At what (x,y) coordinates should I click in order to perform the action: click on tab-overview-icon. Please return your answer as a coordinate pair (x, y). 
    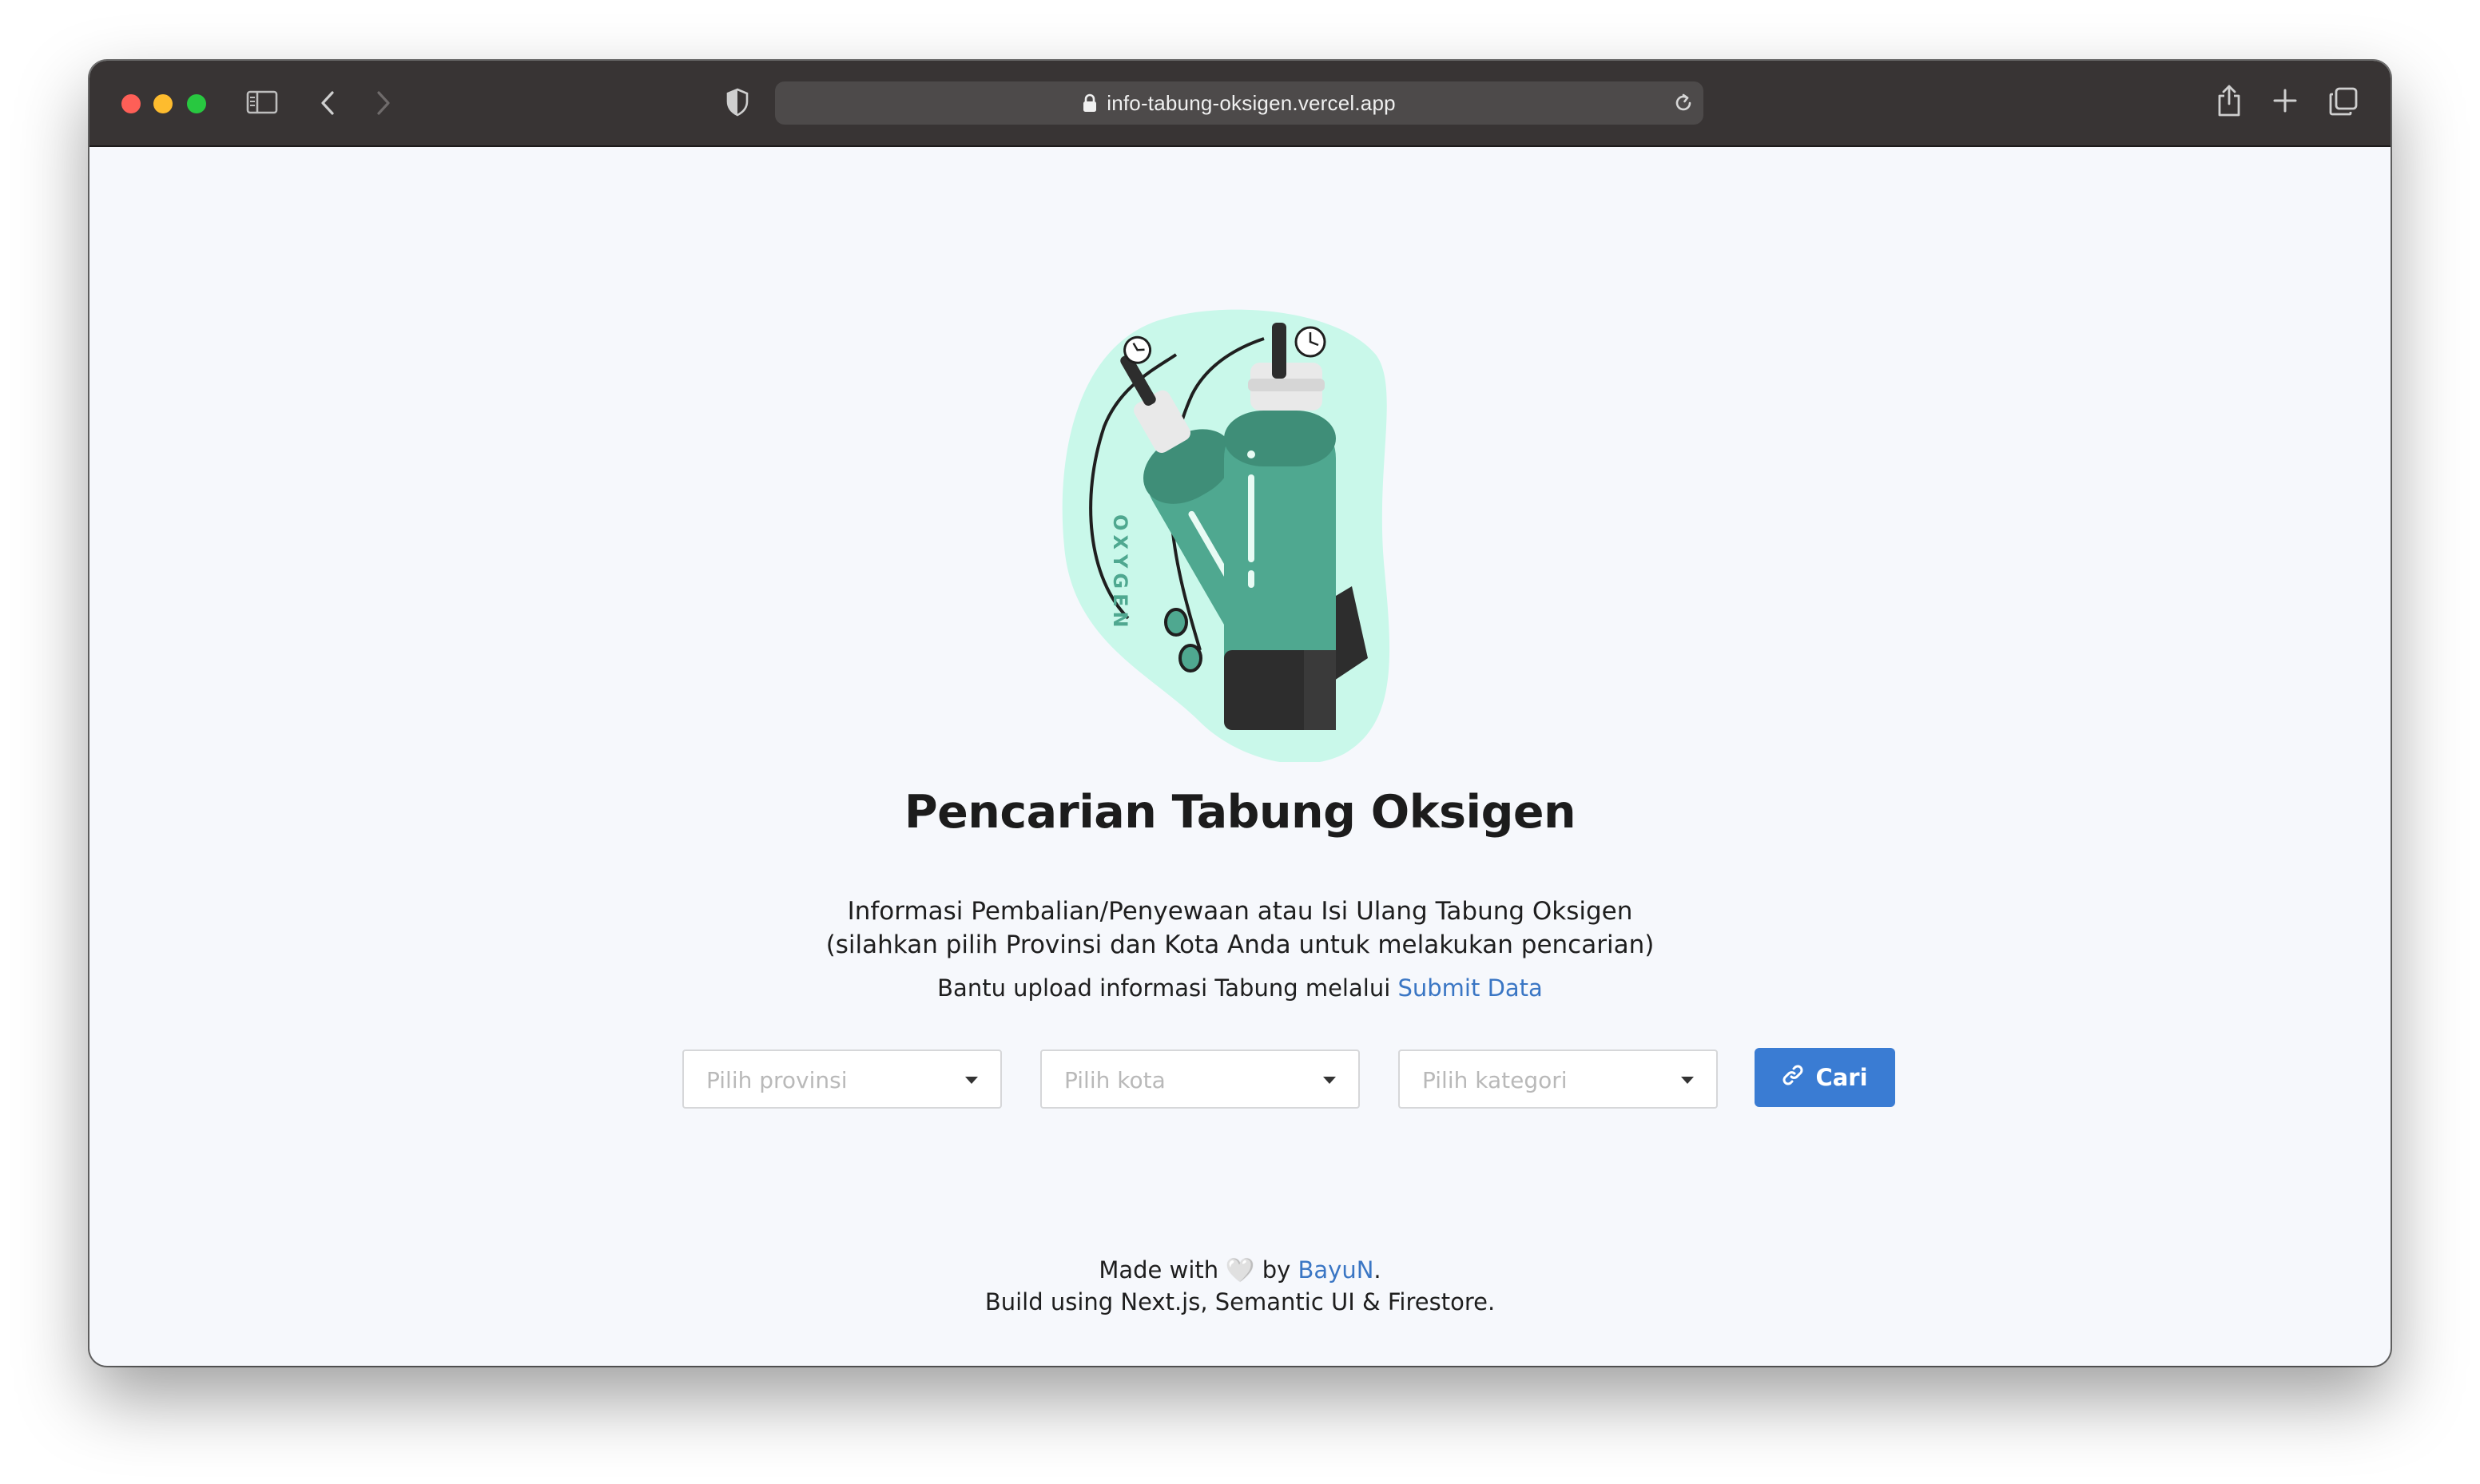
    Looking at the image, I should click on (2344, 101).